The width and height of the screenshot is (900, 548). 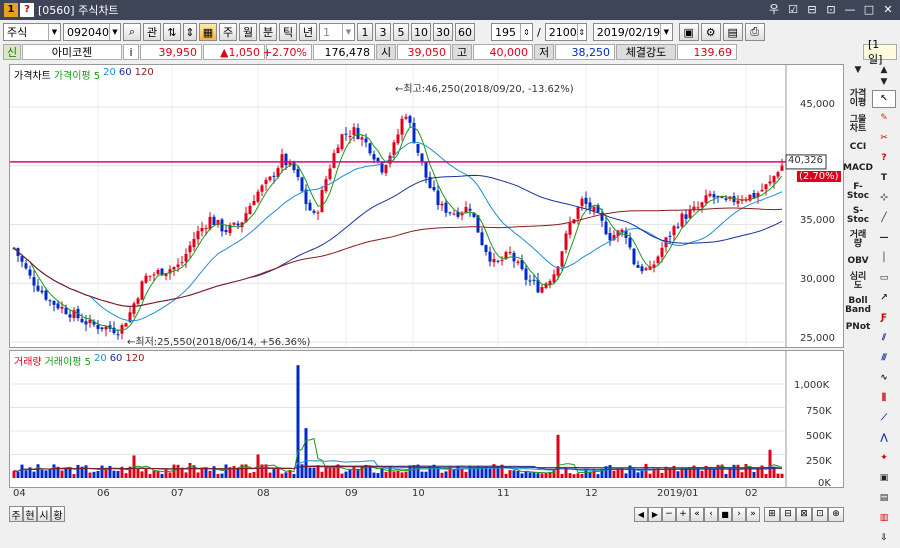 What do you see at coordinates (884, 218) in the screenshot?
I see `line-tool-icon: ╱` at bounding box center [884, 218].